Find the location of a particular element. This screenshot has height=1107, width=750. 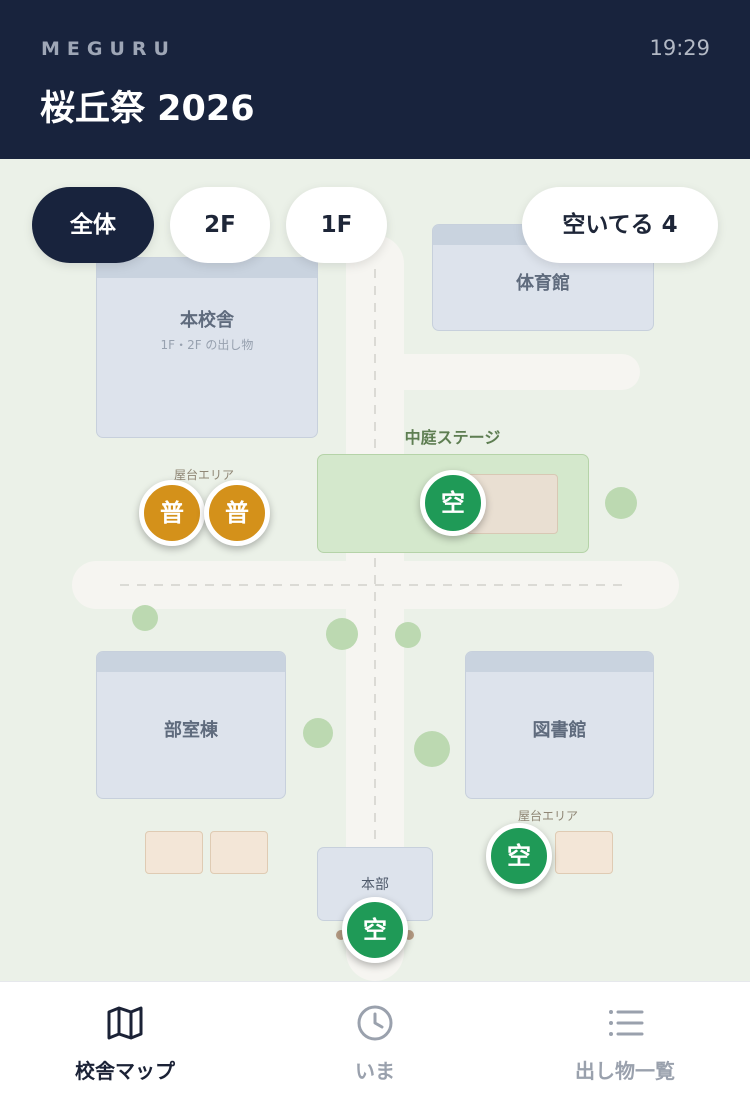

building-library: 図書館 is located at coordinates (559, 725).